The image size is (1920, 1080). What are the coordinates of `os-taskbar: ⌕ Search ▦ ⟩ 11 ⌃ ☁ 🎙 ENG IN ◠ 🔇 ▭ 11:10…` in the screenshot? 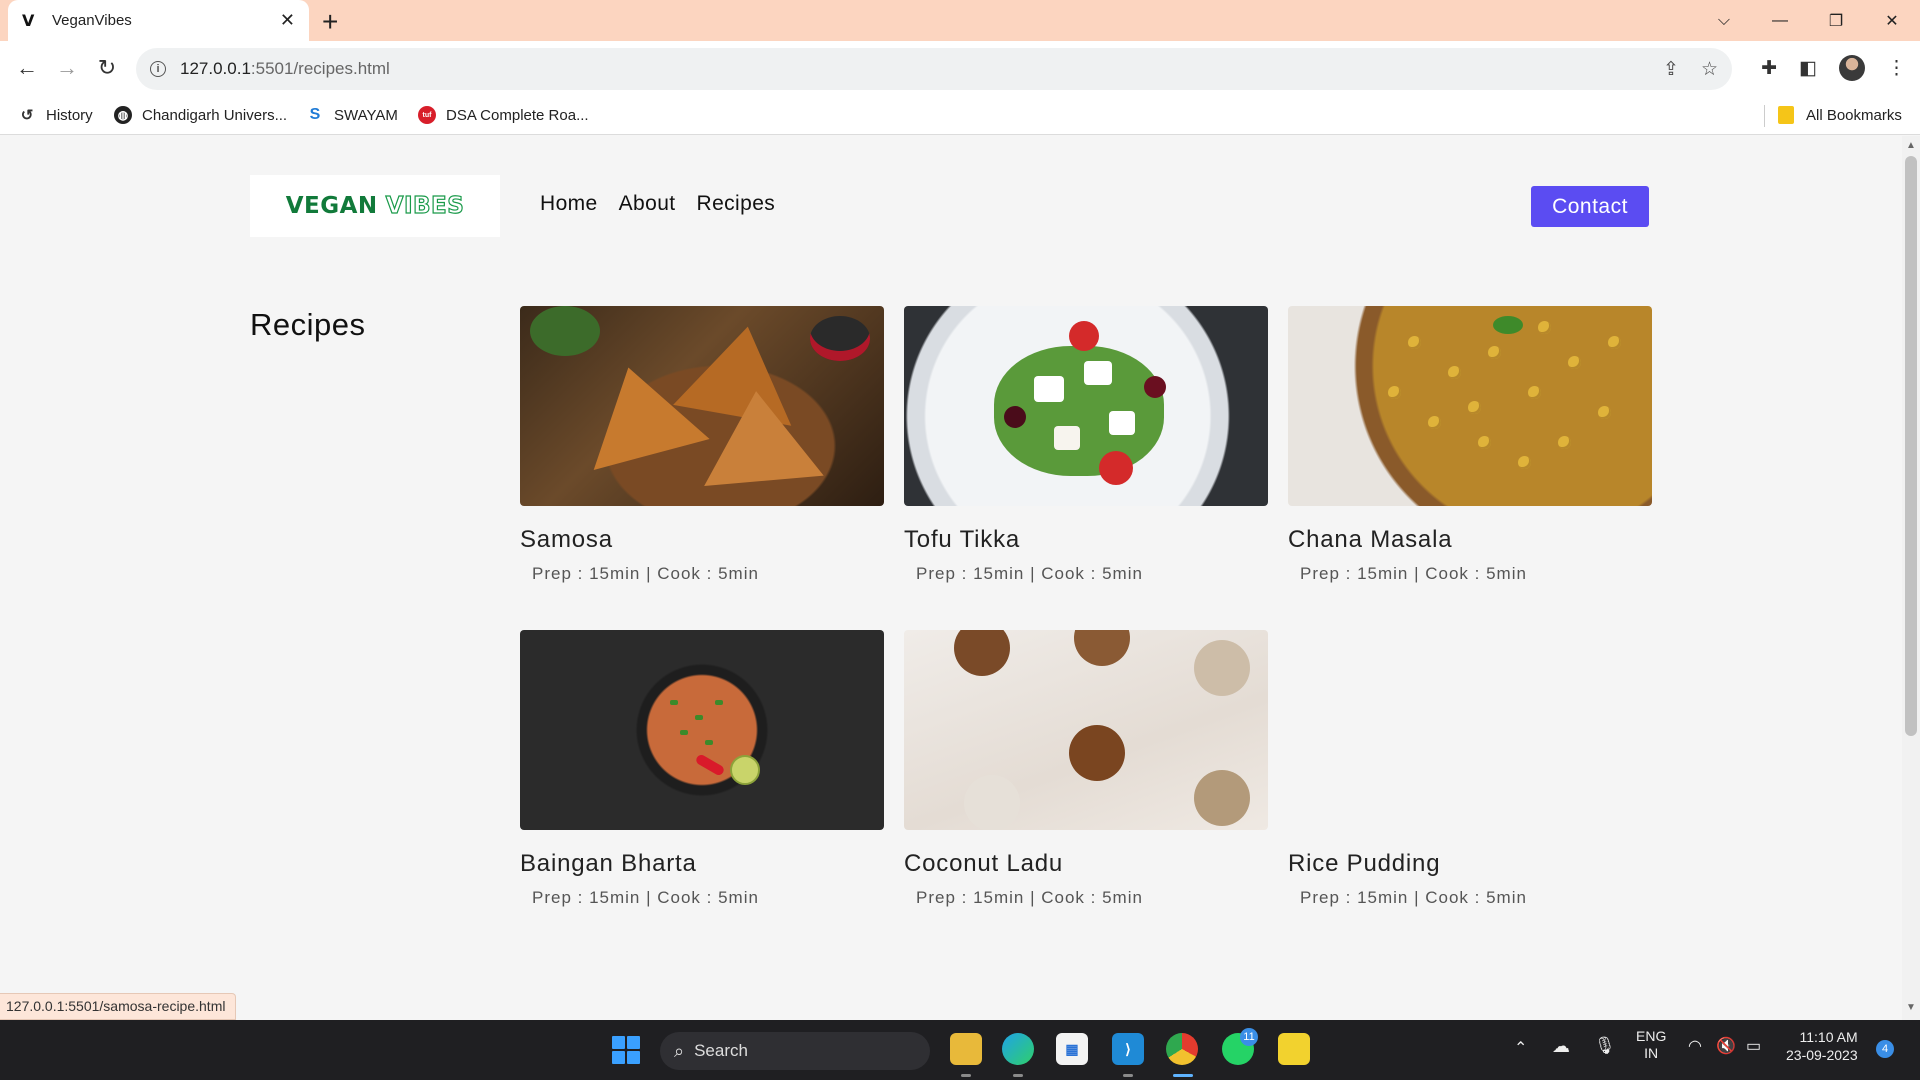 It's located at (960, 1050).